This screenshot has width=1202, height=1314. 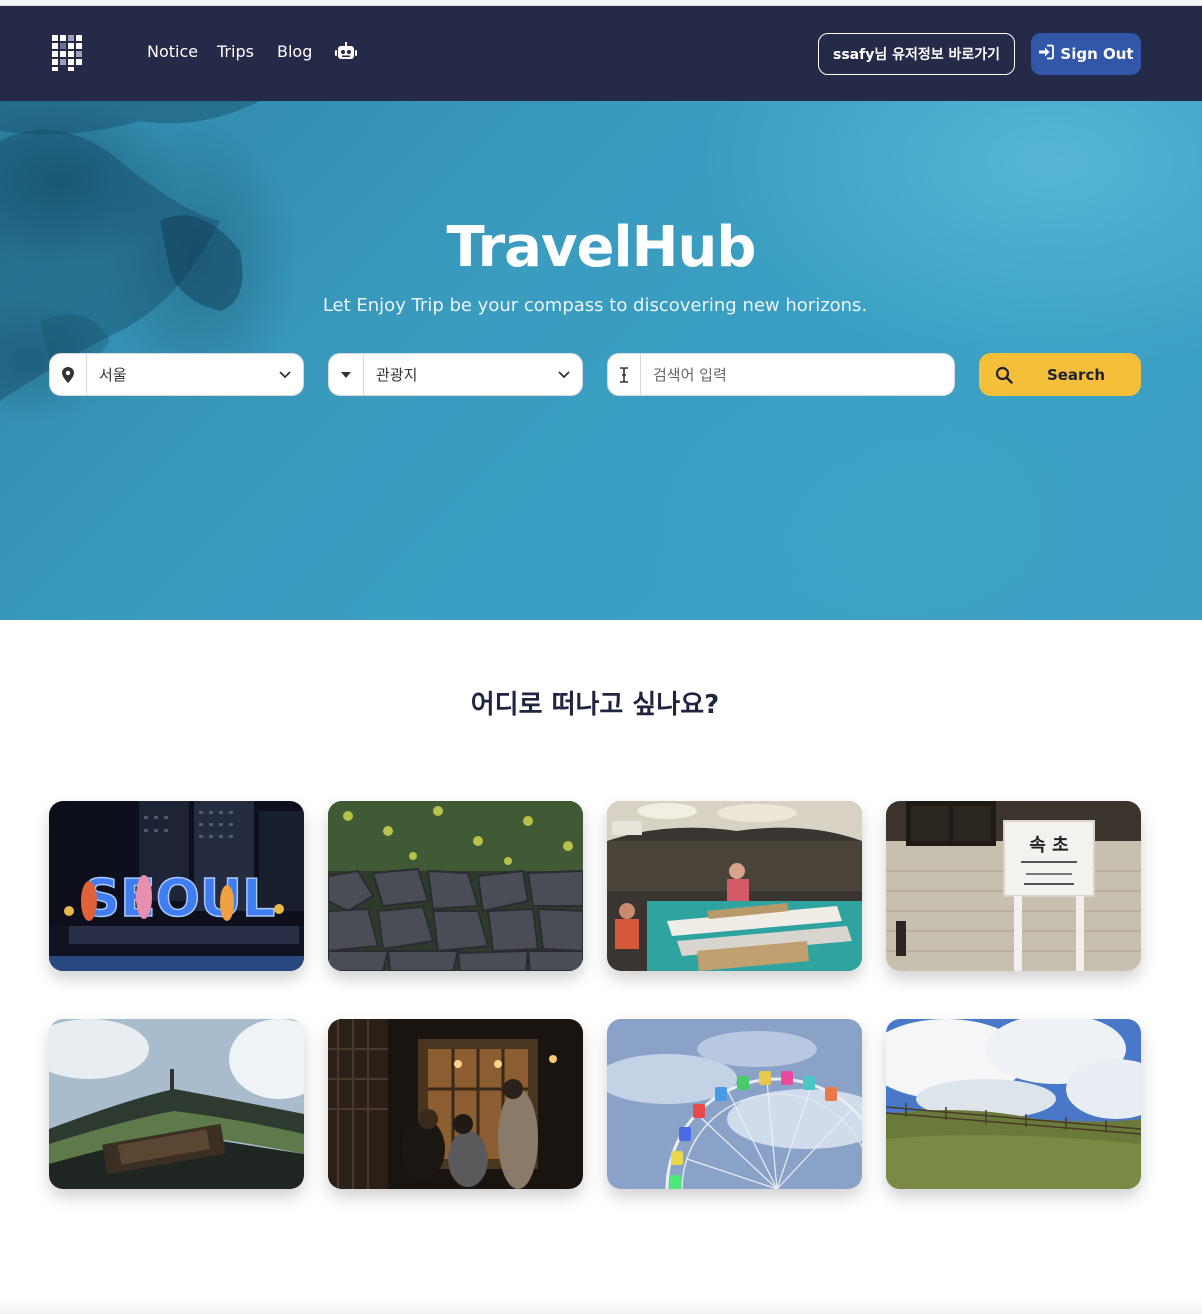 What do you see at coordinates (601, 247) in the screenshot?
I see `hero-title: TravelHub` at bounding box center [601, 247].